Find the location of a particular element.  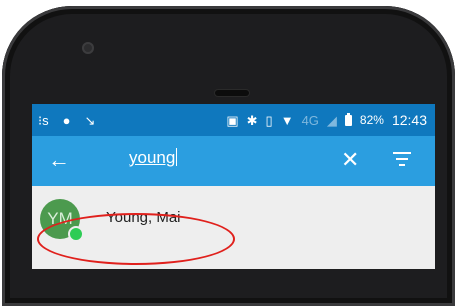

arrow-left-icon: ← is located at coordinates (59, 160).